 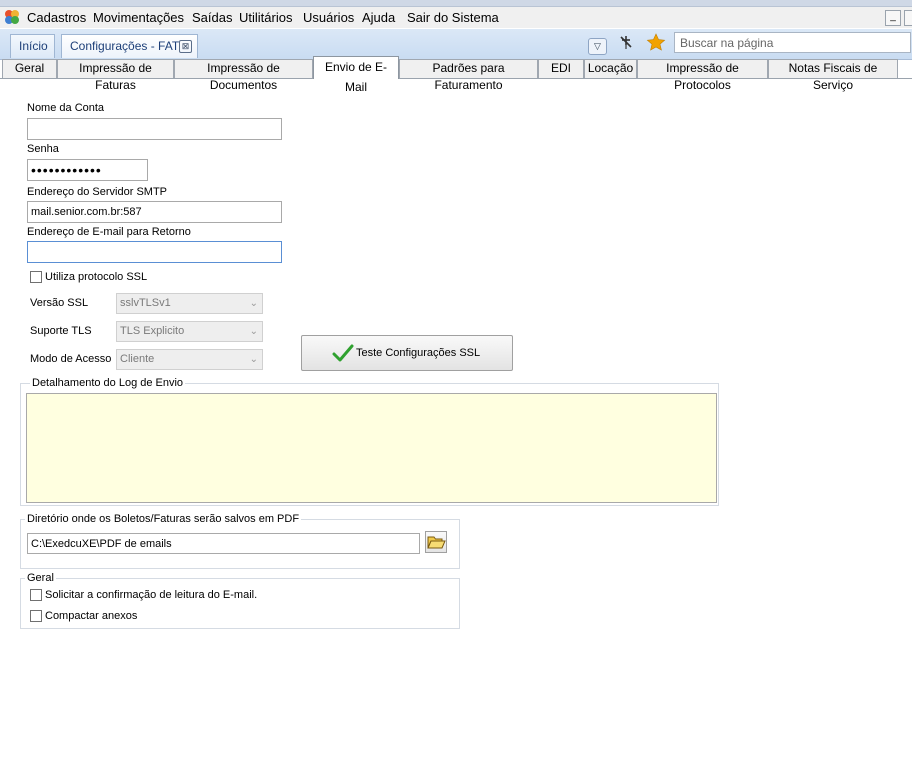 I want to click on tls-support-select: TLS Explicito ⌄, so click(x=189, y=331).